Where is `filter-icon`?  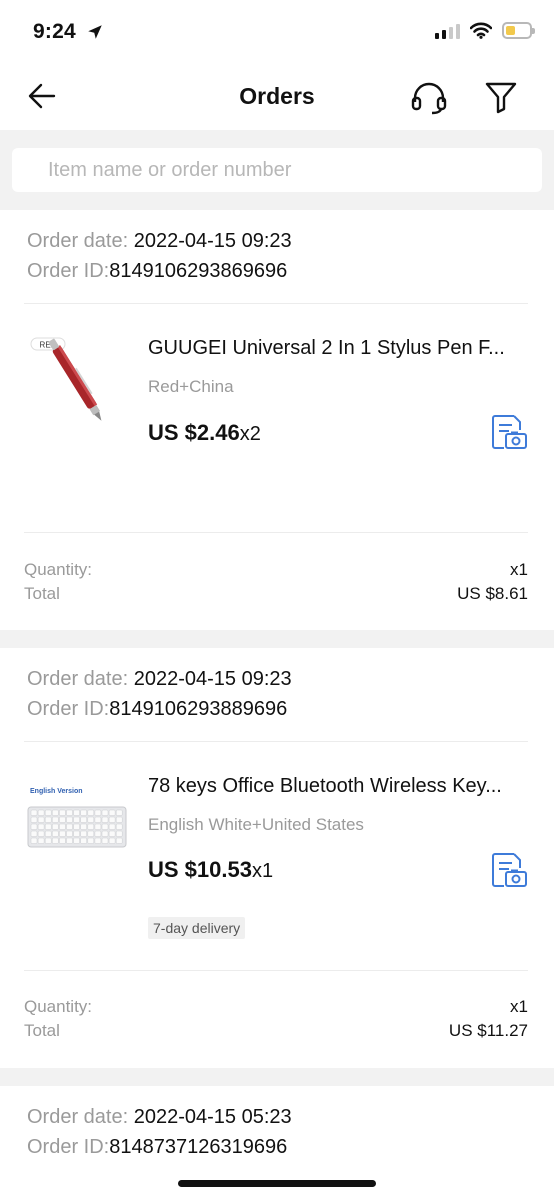 filter-icon is located at coordinates (501, 97).